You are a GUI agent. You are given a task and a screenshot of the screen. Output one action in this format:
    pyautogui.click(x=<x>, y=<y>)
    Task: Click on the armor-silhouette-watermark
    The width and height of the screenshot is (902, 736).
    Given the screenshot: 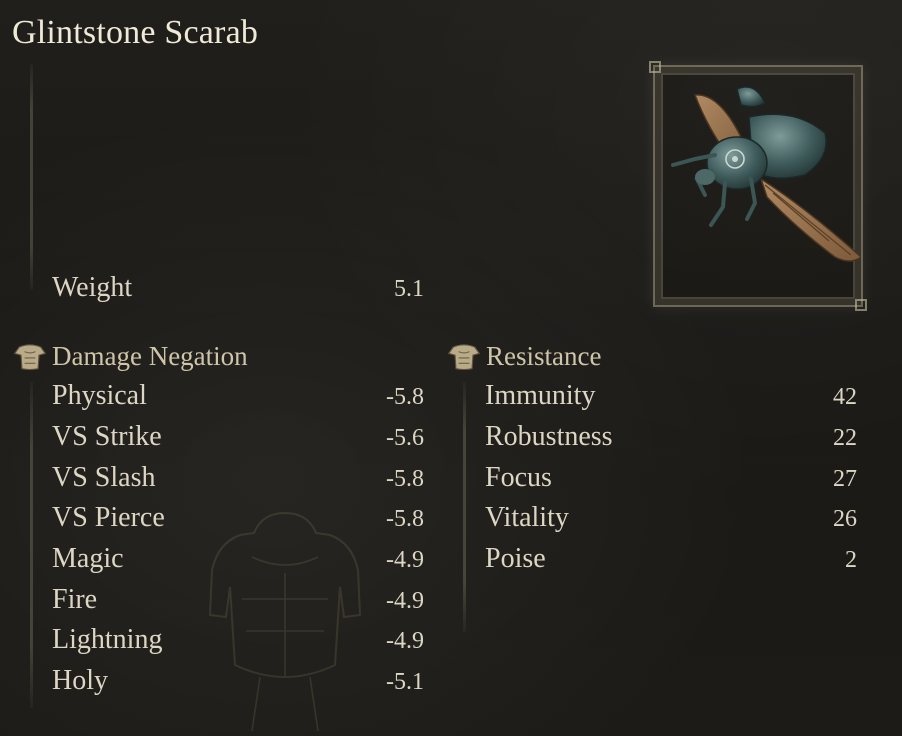 What is the action you would take?
    pyautogui.click(x=285, y=621)
    